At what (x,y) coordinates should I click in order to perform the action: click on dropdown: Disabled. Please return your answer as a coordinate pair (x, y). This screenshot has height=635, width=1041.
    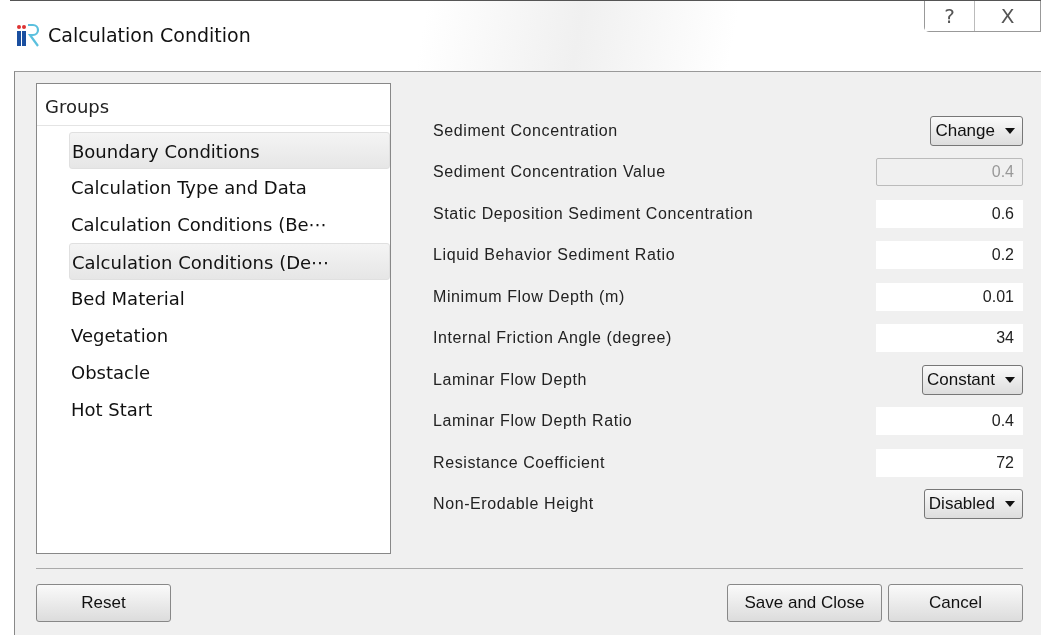
    Looking at the image, I should click on (973, 504).